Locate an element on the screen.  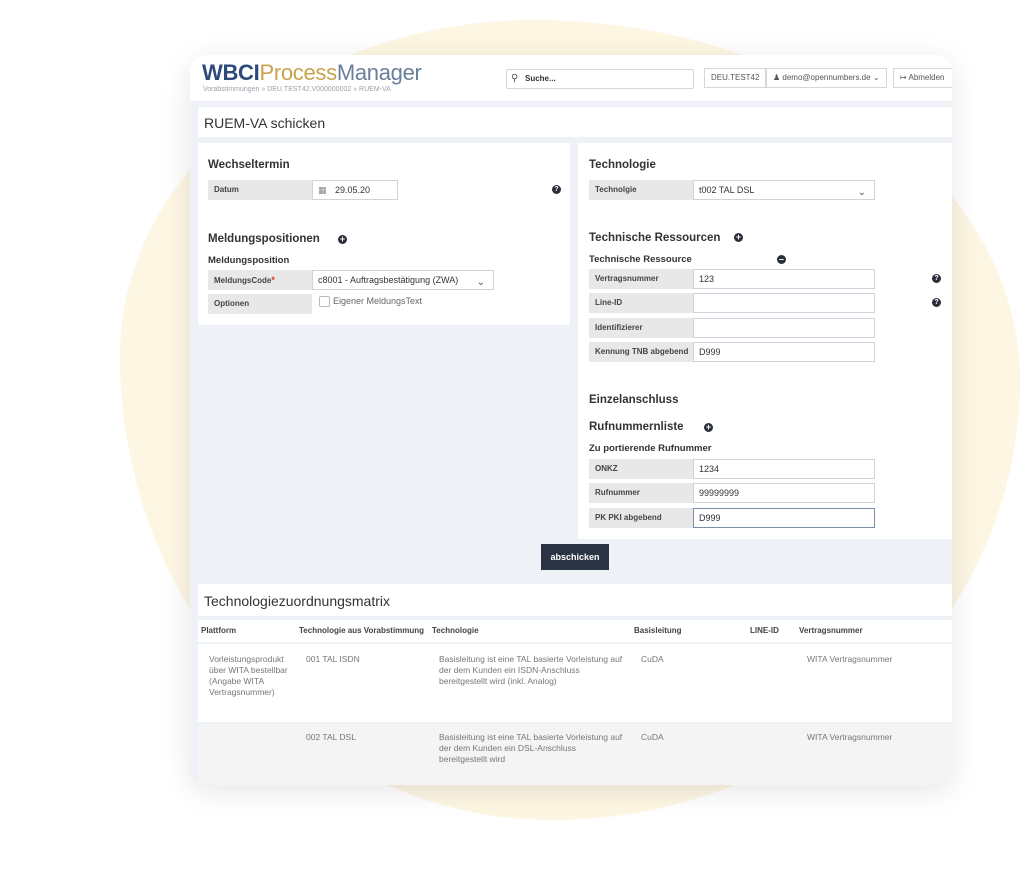
header-vertragsnummer: Vertragsnummer is located at coordinates (831, 630).